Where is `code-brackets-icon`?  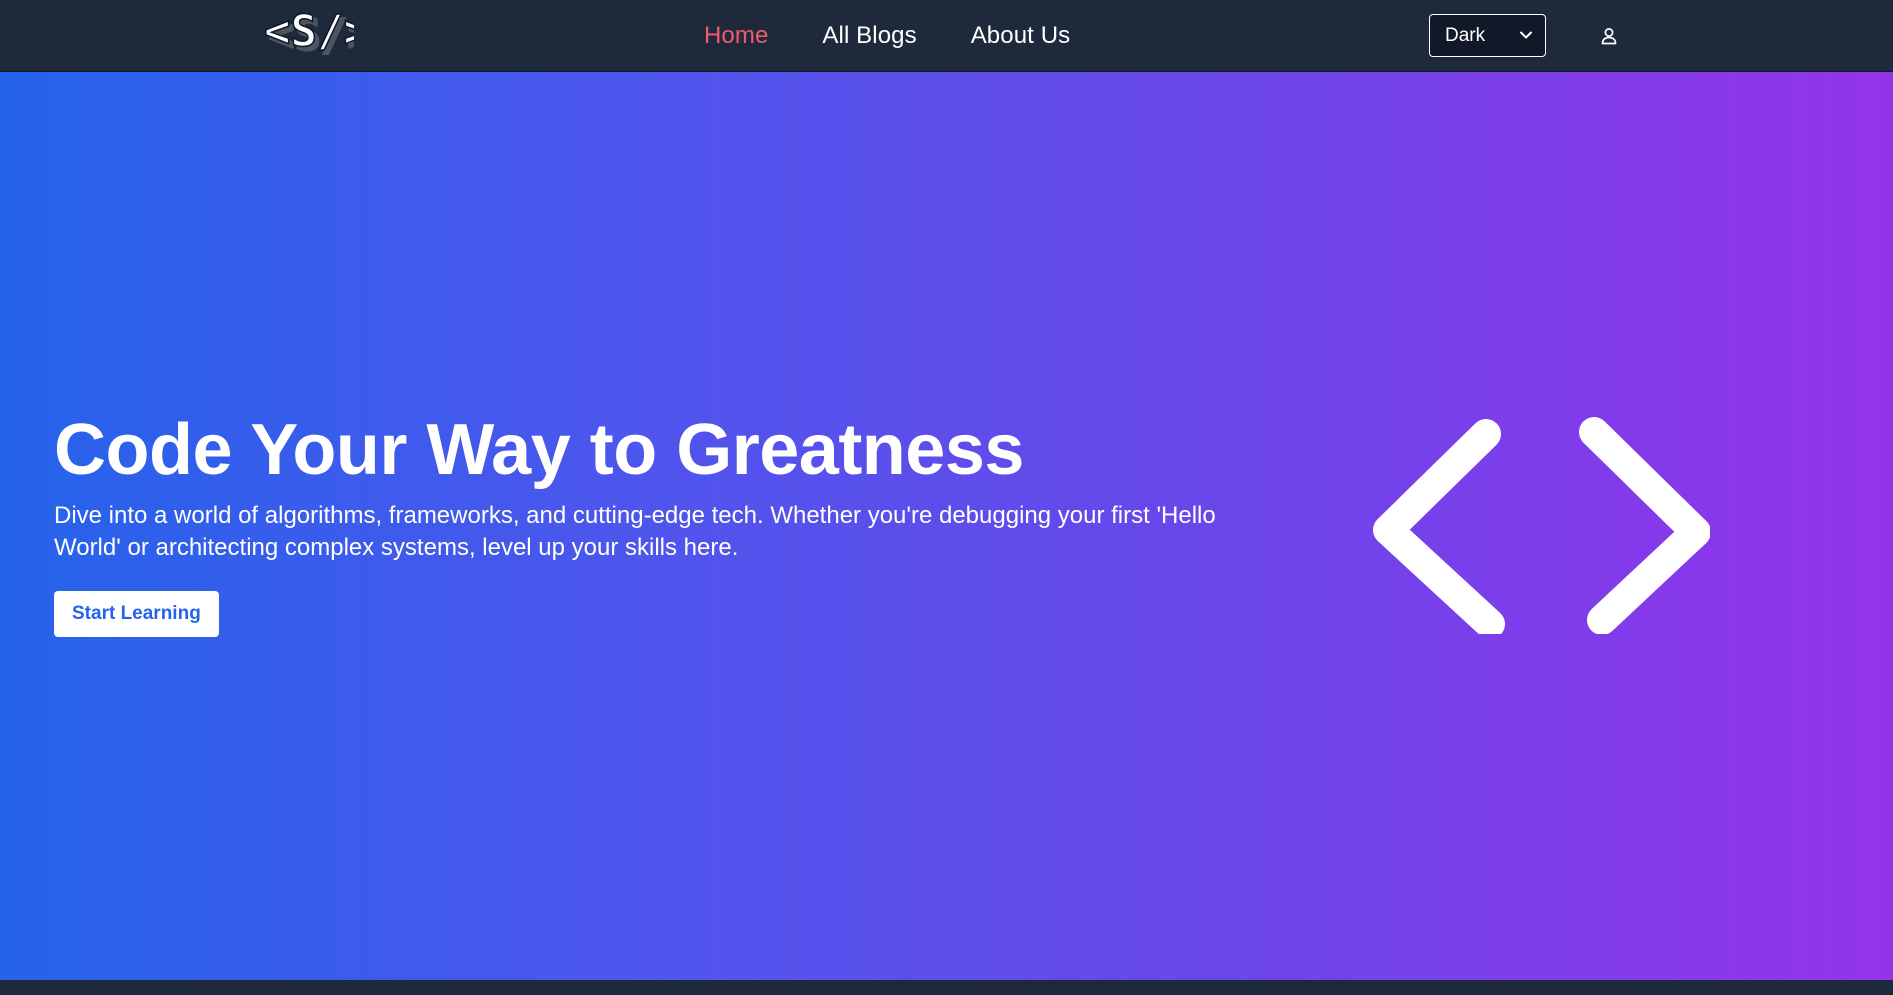
code-brackets-icon is located at coordinates (1541, 525).